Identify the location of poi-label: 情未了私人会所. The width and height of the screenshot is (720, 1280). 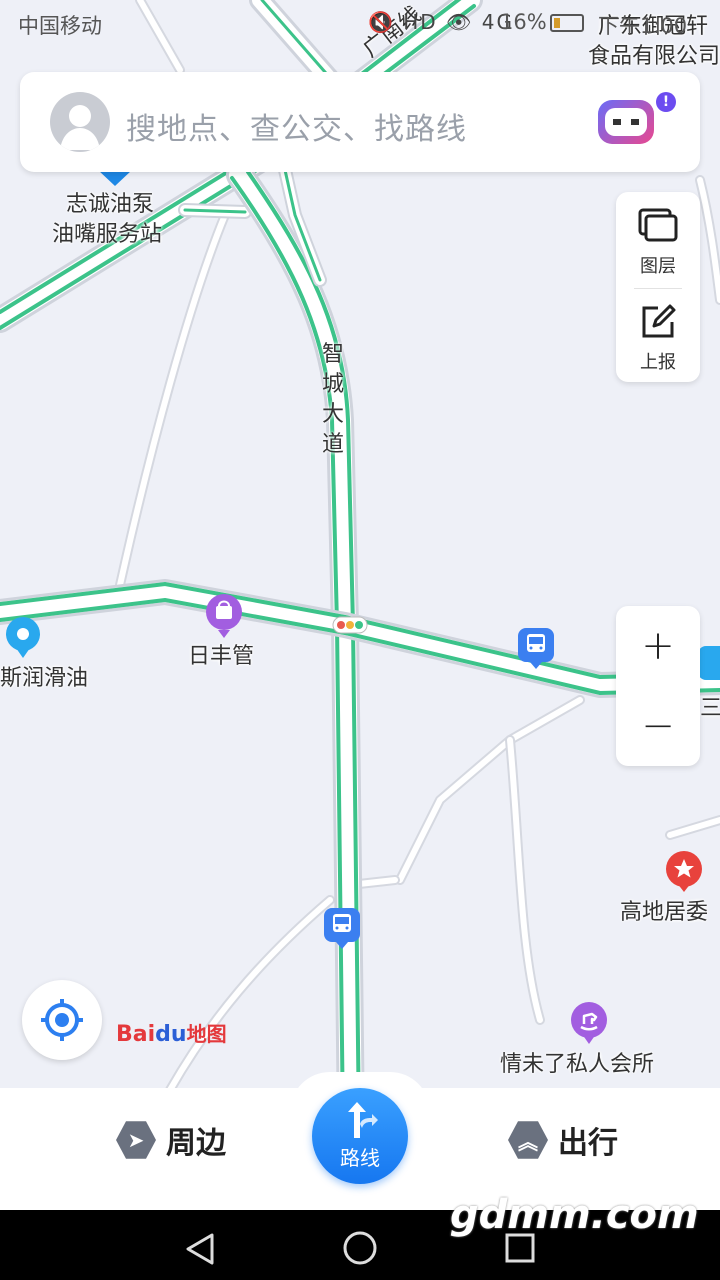
(577, 1062).